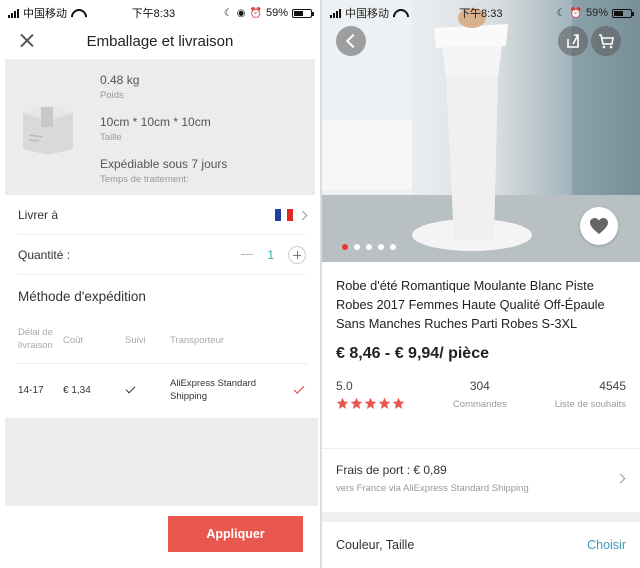 The height and width of the screenshot is (568, 640). What do you see at coordinates (590, 404) in the screenshot?
I see `wishlist-label: Liste de souhaits` at bounding box center [590, 404].